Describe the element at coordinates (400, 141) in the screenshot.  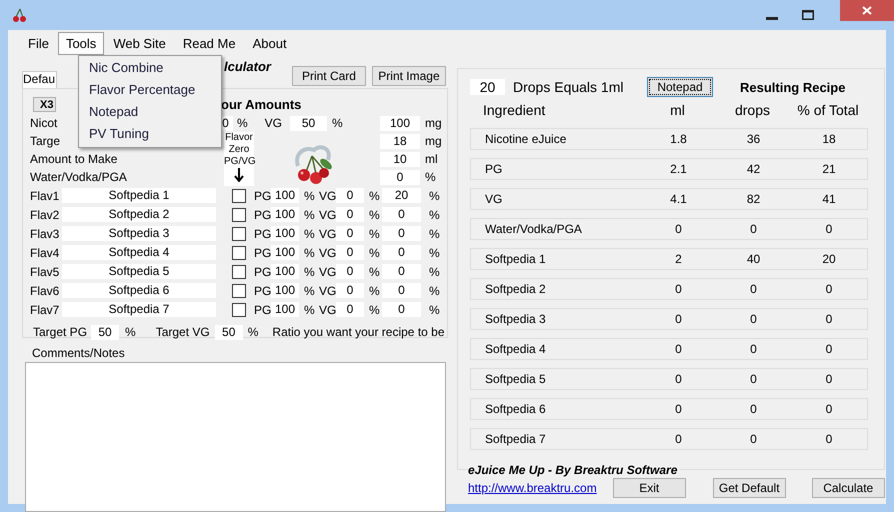
I see `value-field: 18` at that location.